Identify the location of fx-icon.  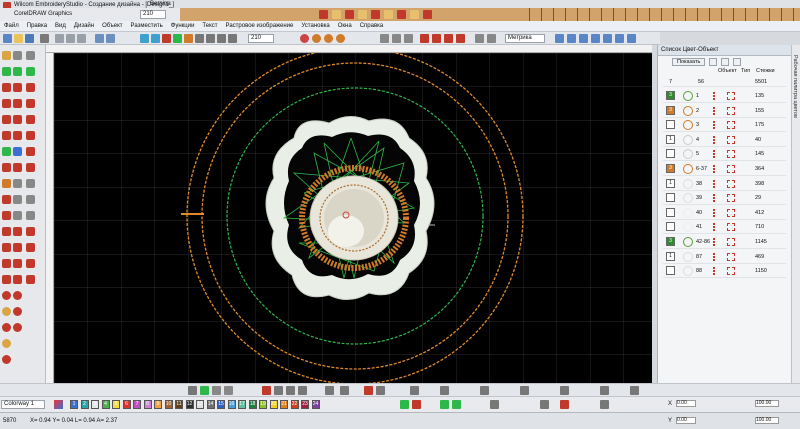
(401, 14).